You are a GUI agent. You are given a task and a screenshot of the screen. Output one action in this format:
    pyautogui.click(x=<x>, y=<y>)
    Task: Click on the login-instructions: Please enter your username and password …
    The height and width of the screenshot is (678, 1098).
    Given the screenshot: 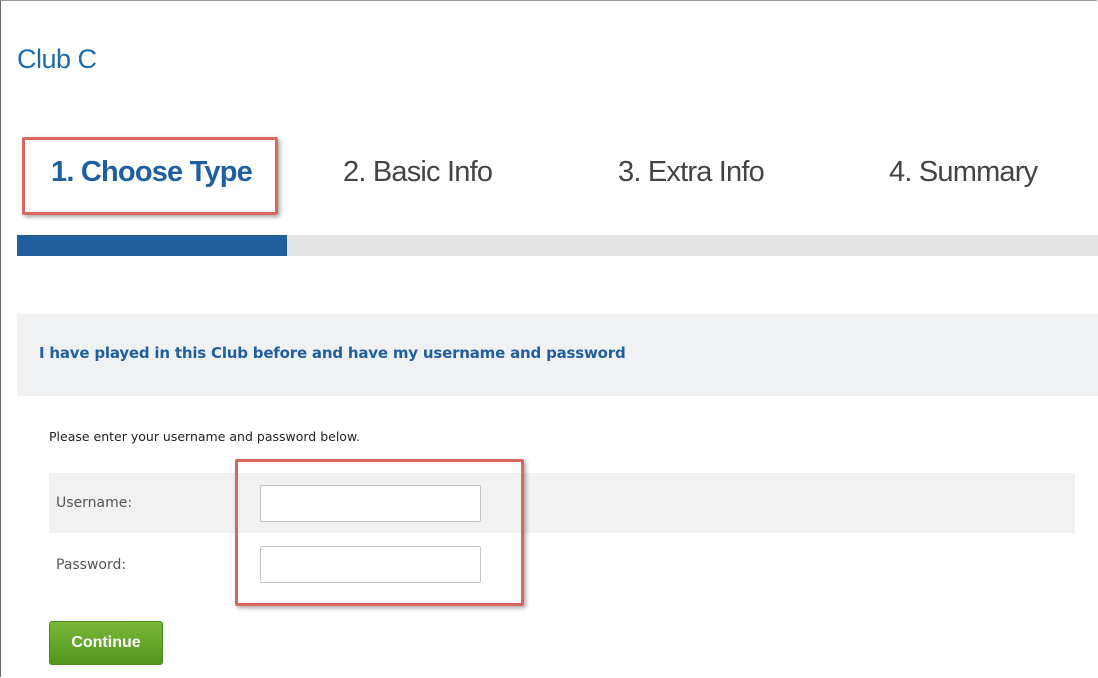 What is the action you would take?
    pyautogui.click(x=205, y=436)
    